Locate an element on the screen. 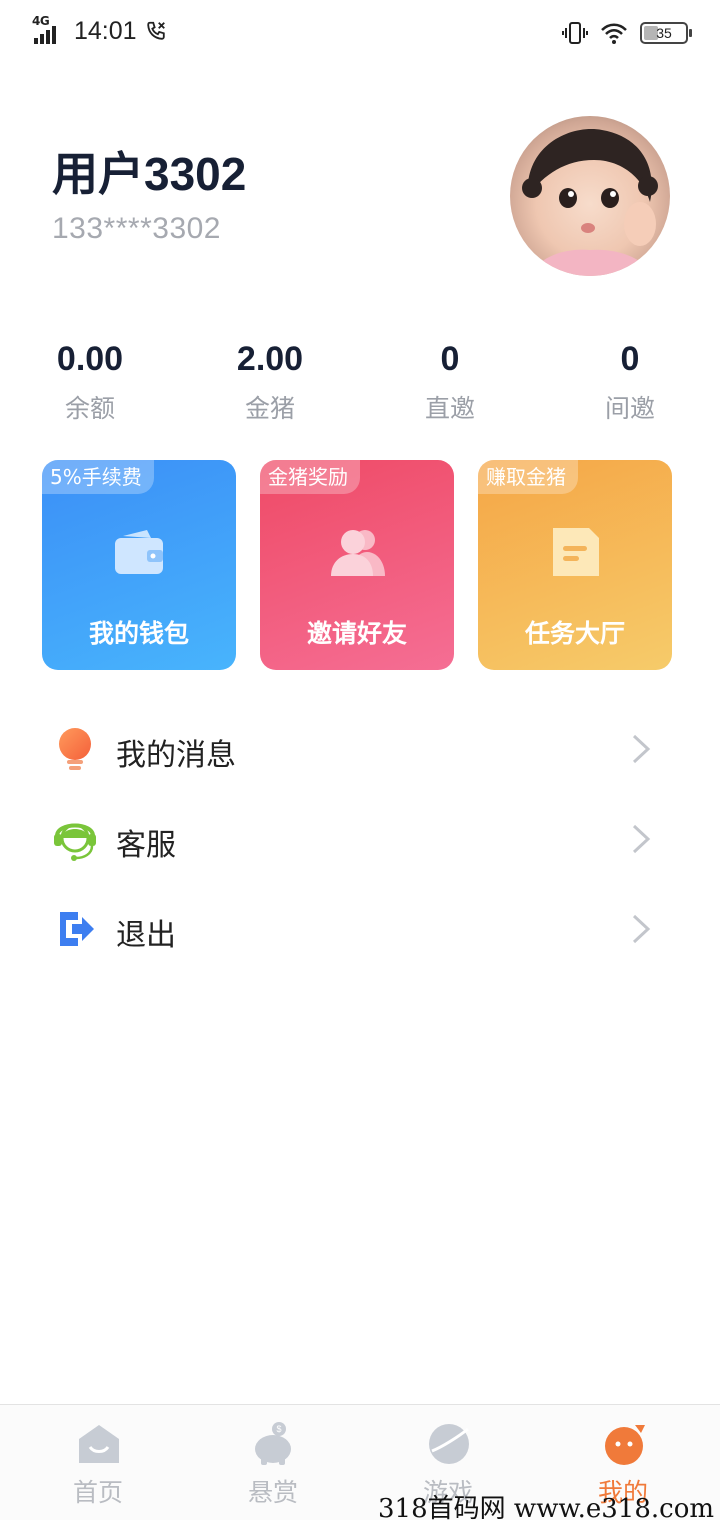 The width and height of the screenshot is (720, 1520). planet-icon is located at coordinates (449, 1444).